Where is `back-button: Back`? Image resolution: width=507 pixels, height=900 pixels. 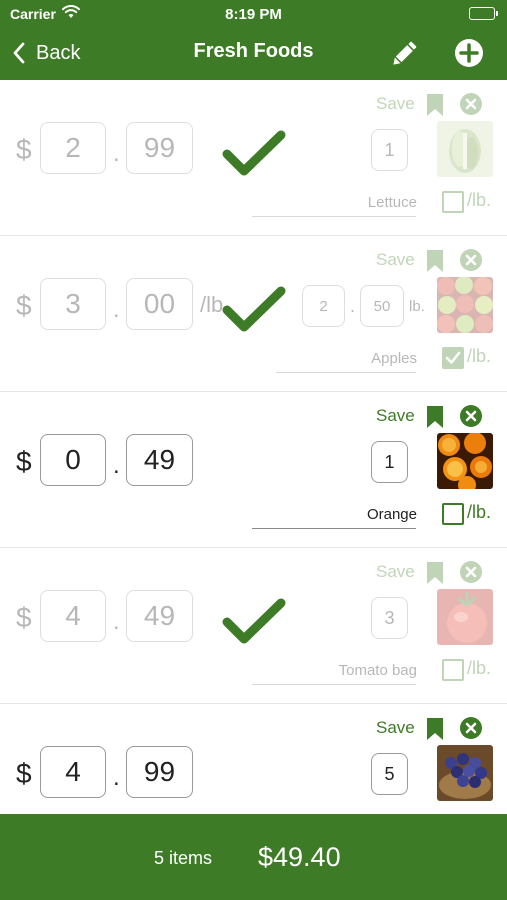 back-button: Back is located at coordinates (46, 53).